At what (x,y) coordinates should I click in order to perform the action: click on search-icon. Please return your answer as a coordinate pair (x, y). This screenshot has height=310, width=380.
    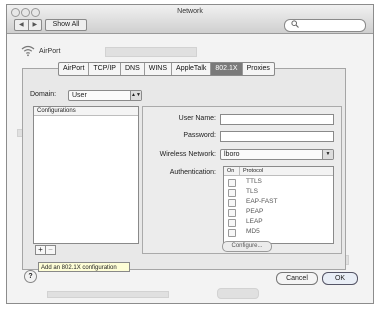
    Looking at the image, I should click on (295, 26).